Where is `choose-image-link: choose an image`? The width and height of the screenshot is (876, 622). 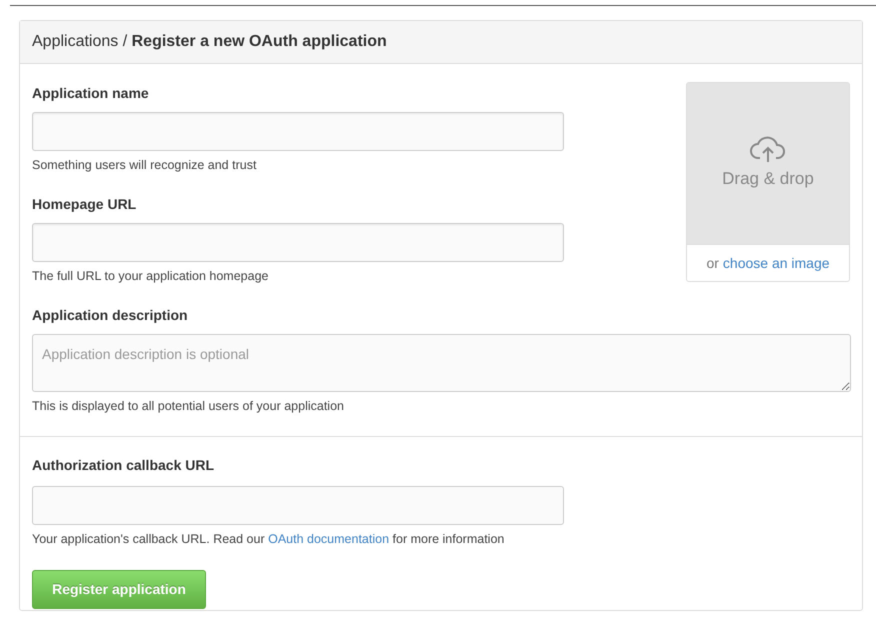 choose-image-link: choose an image is located at coordinates (776, 263).